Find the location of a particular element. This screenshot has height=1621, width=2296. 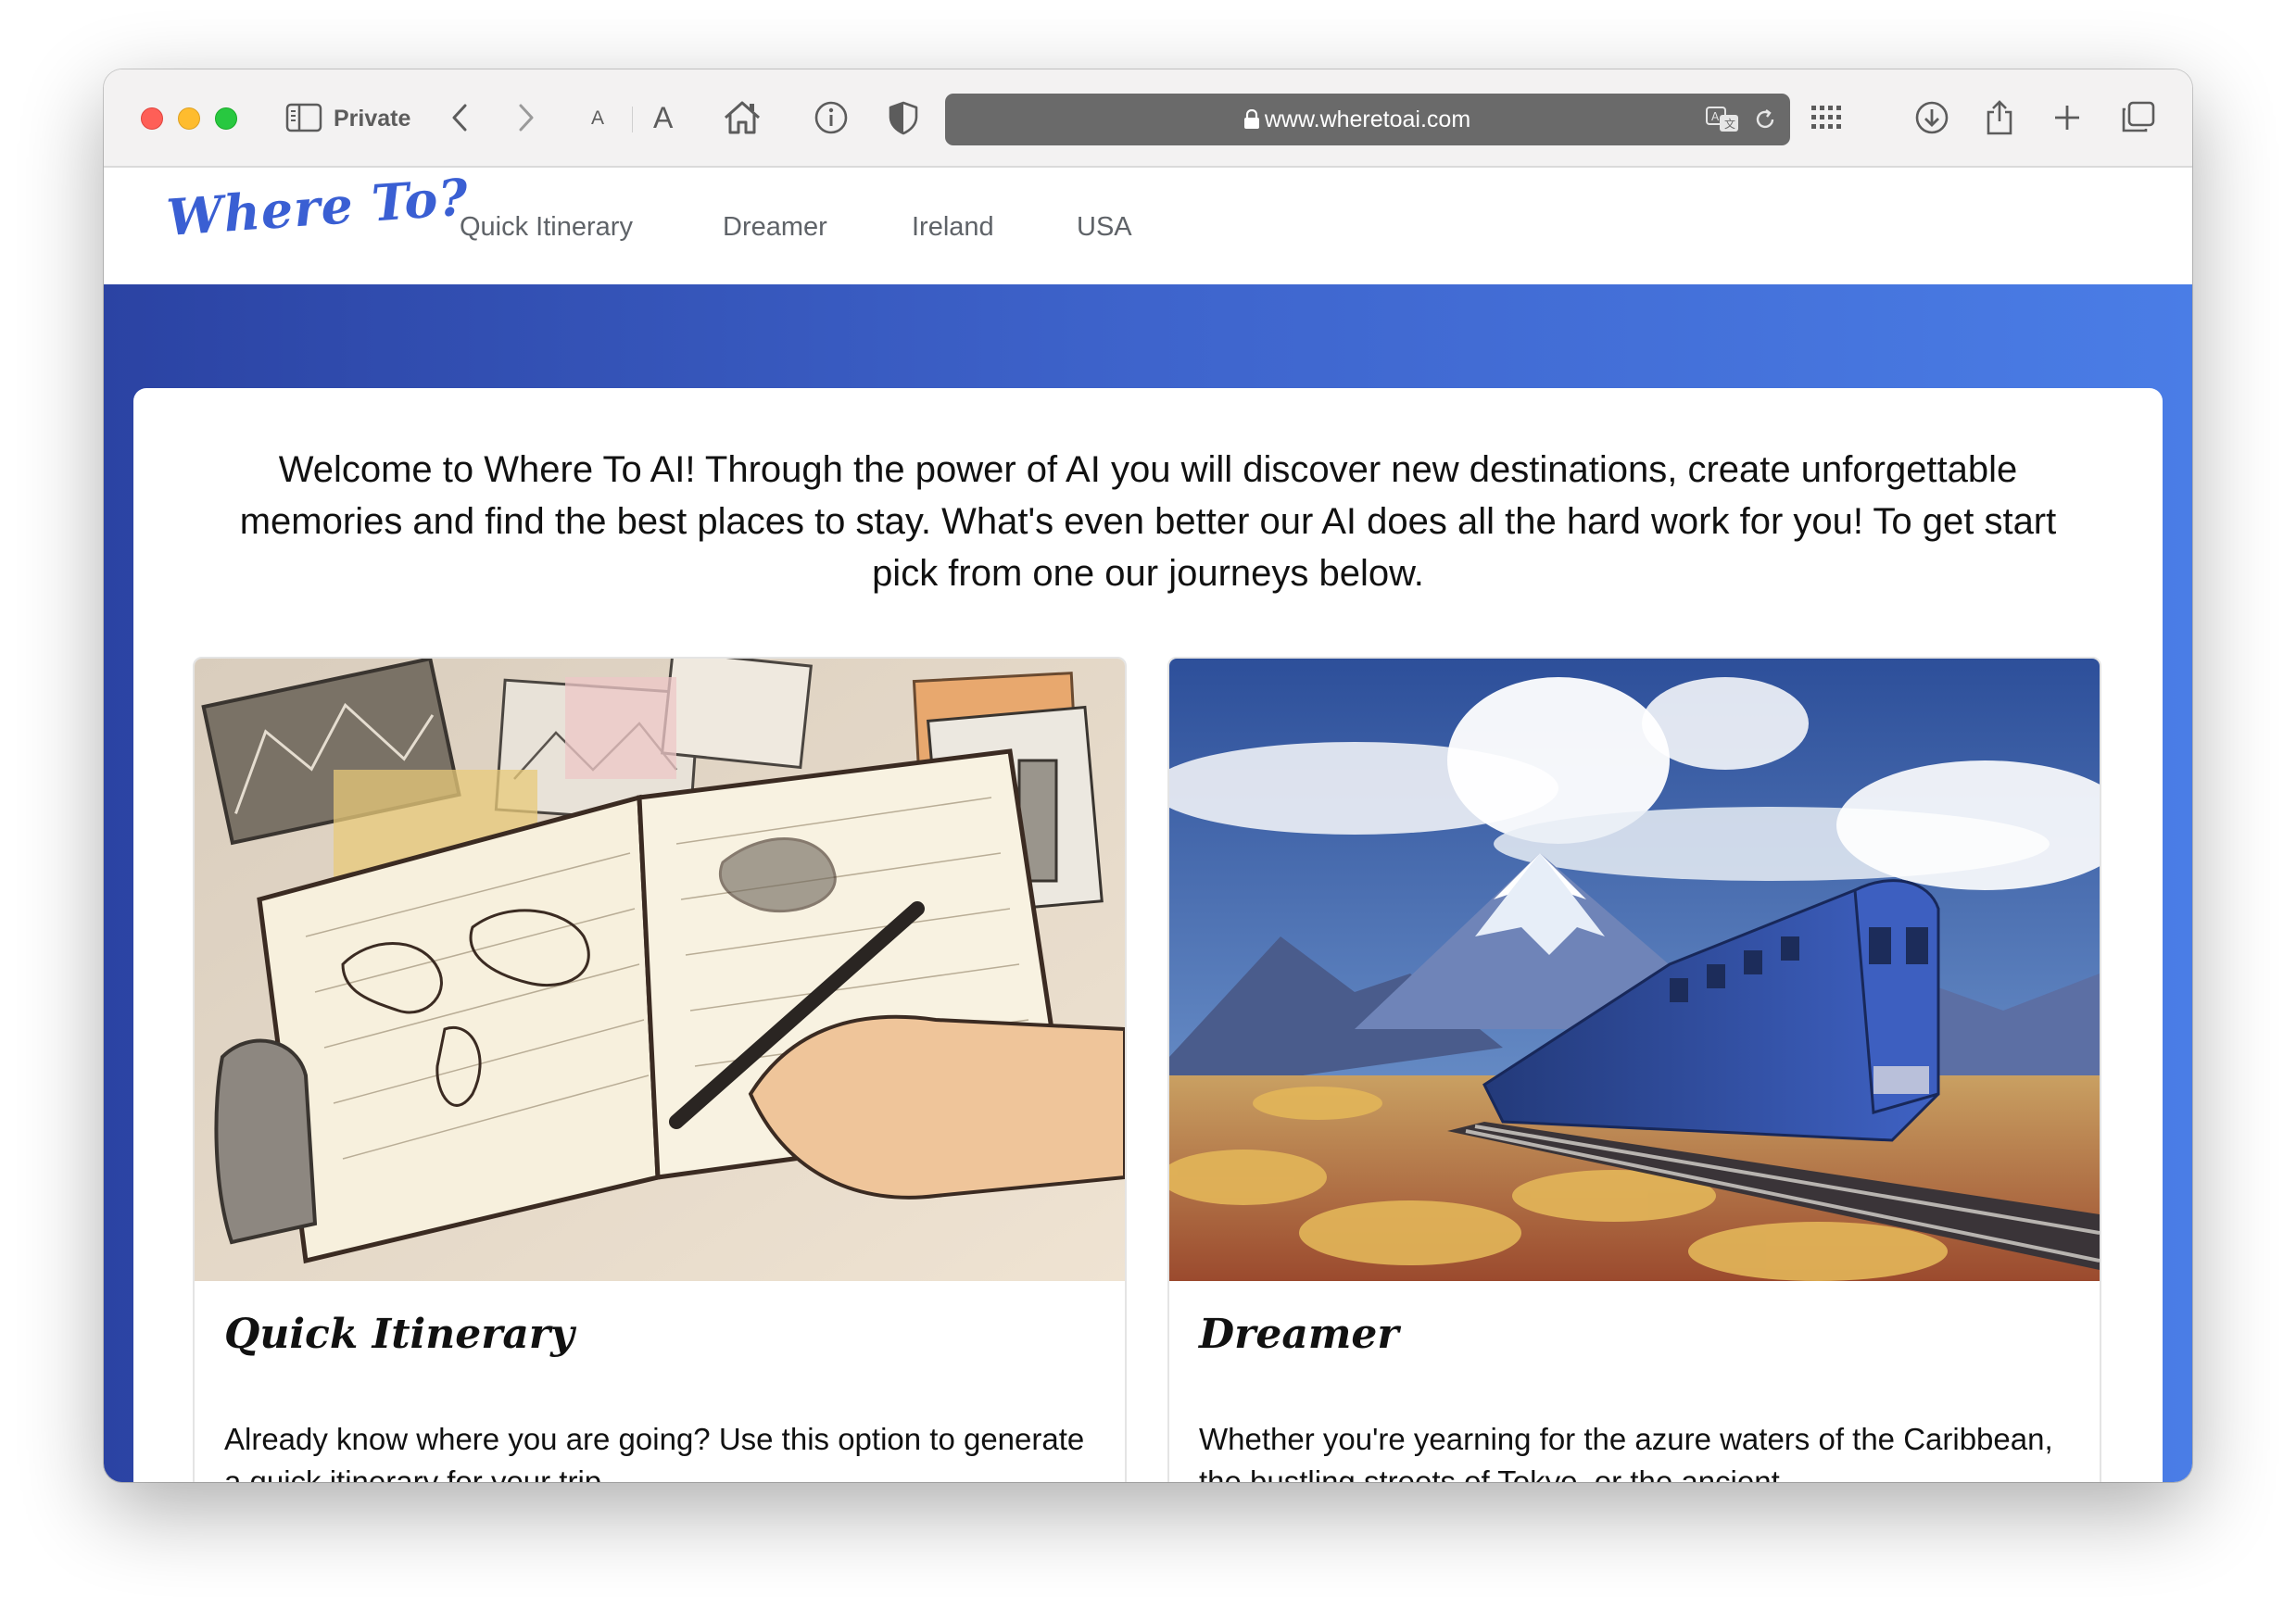

increase-font-button: A is located at coordinates (663, 117).